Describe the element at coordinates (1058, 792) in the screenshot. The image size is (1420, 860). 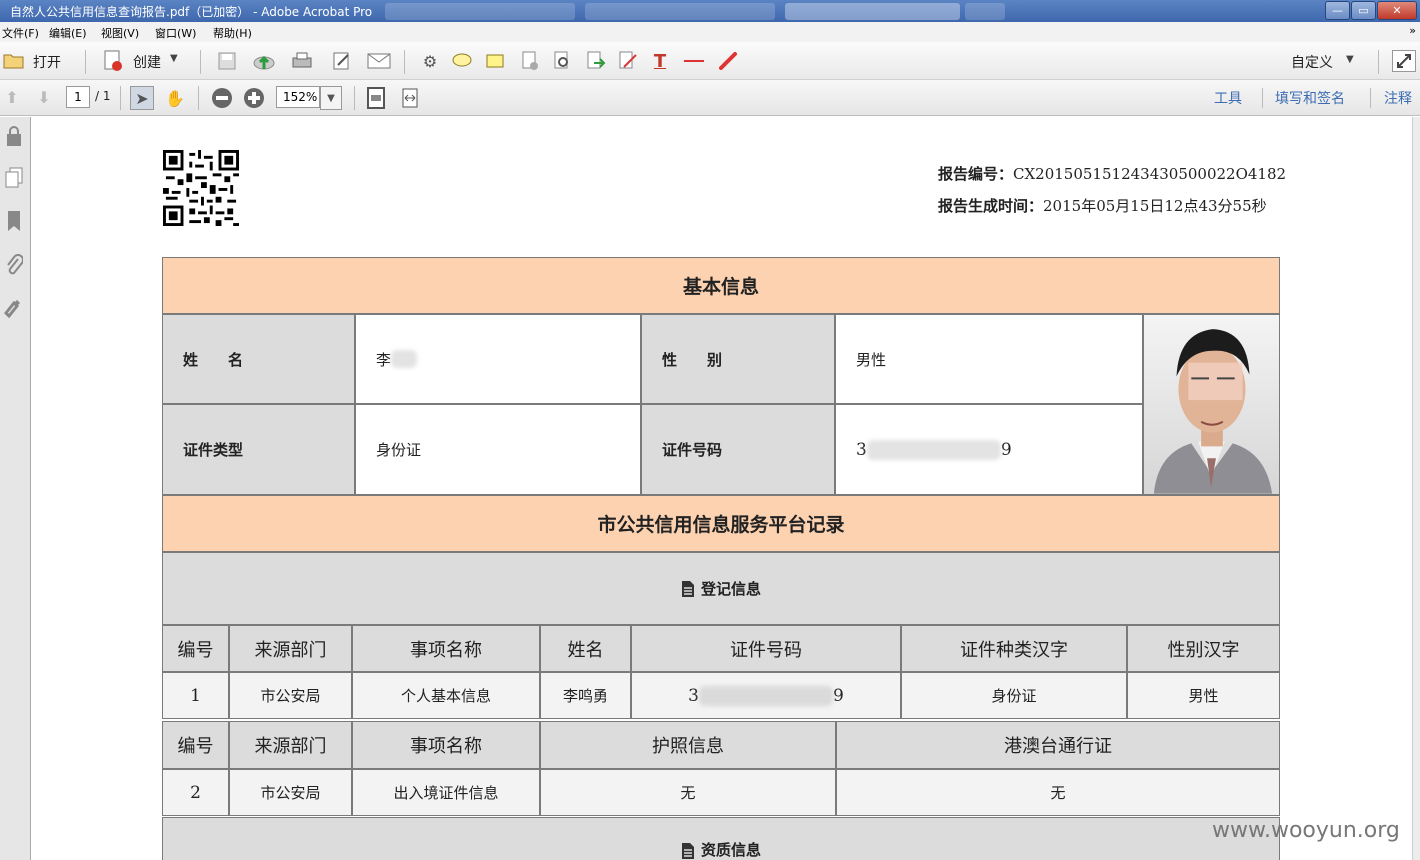
I see `table2-row-hk-permit: 无` at that location.